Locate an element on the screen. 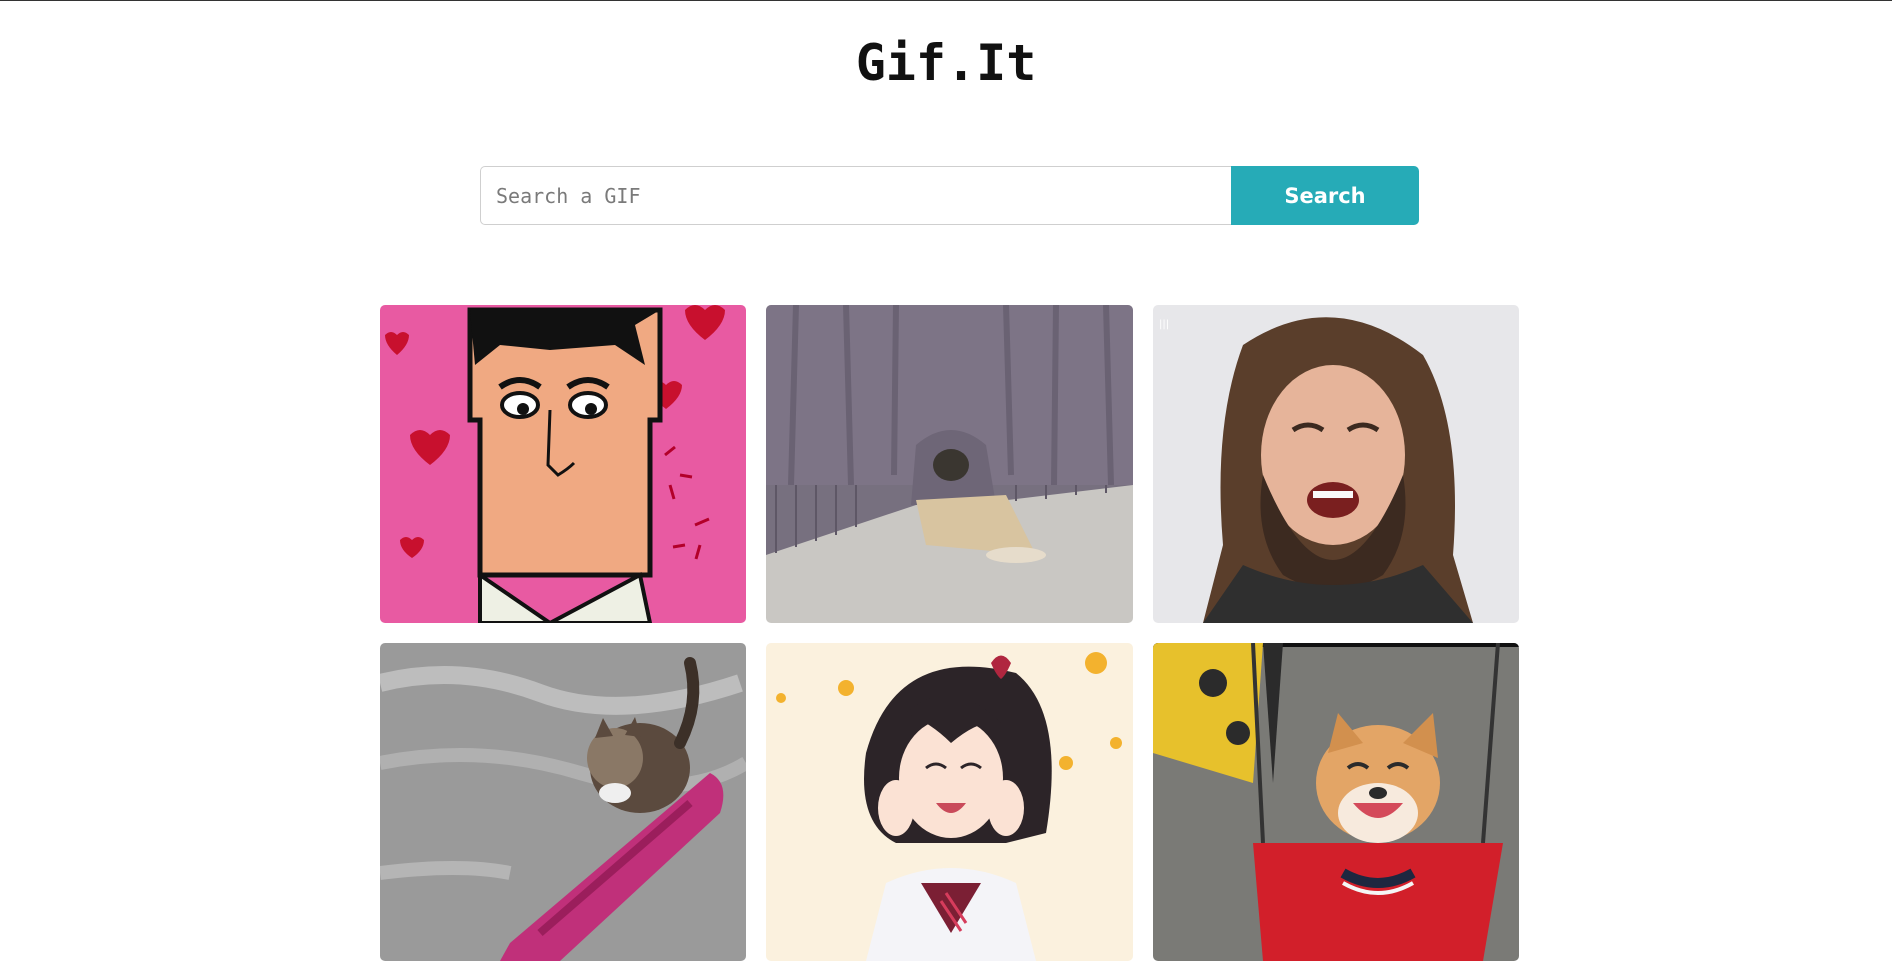  gif-result-item: ||| is located at coordinates (1336, 464).